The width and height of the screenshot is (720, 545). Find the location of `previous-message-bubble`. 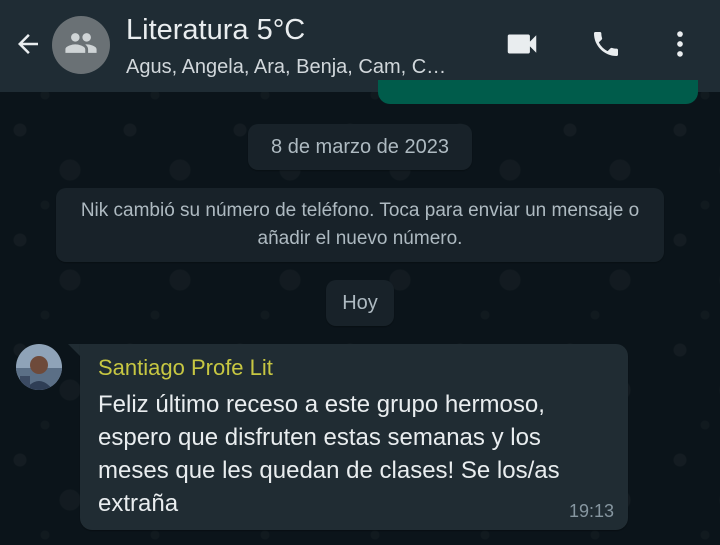

previous-message-bubble is located at coordinates (538, 92).